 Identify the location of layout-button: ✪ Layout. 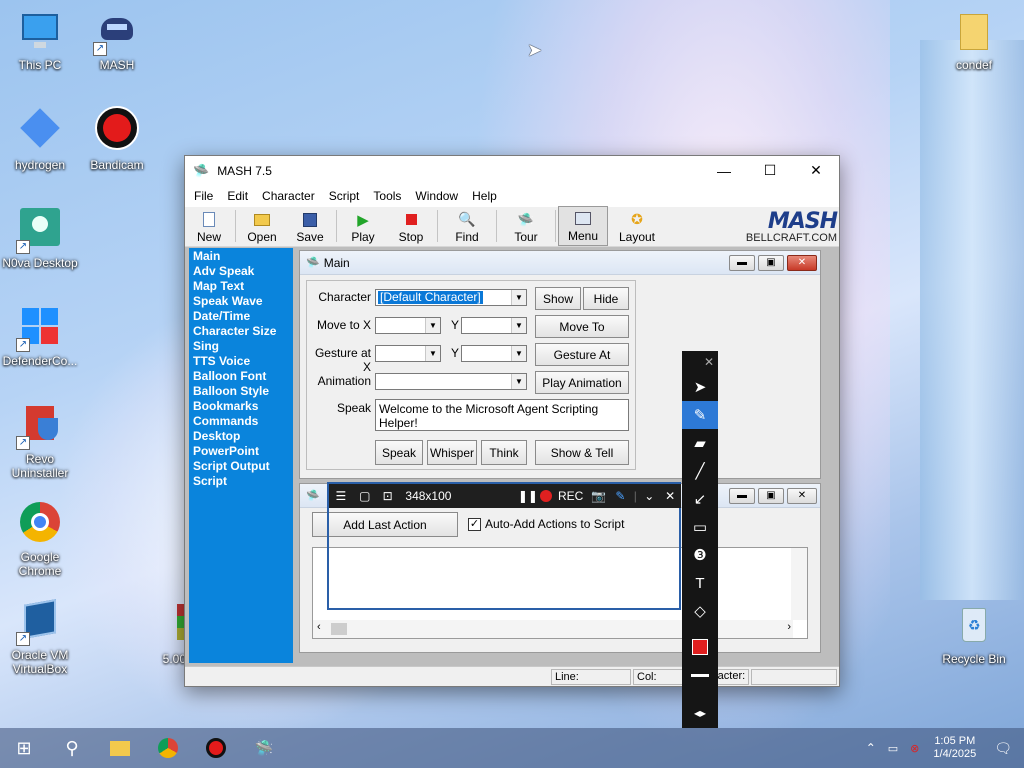
(637, 226).